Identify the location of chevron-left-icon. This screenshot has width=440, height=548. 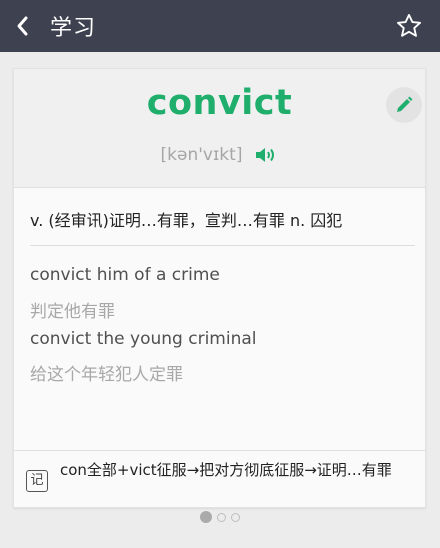
(22, 26).